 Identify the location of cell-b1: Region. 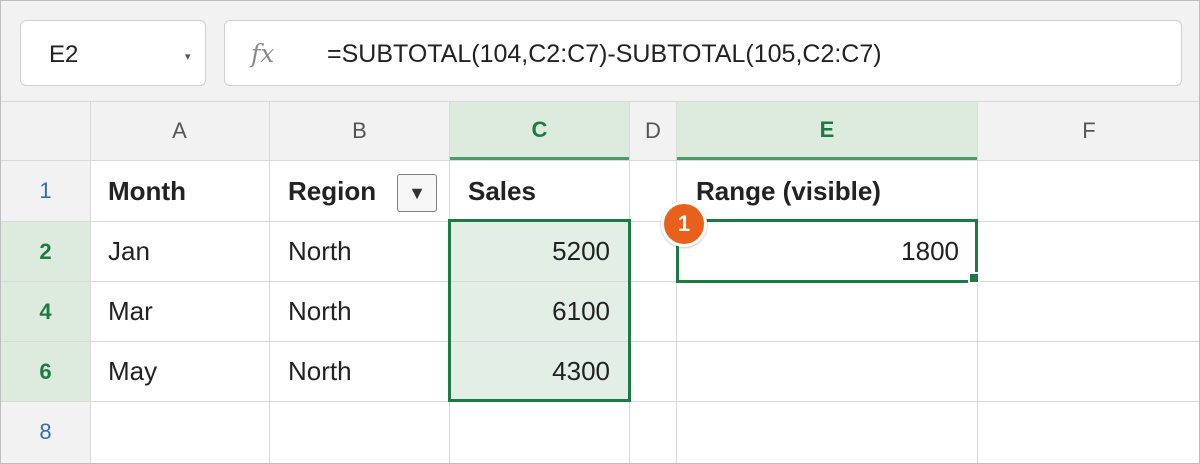
(332, 191).